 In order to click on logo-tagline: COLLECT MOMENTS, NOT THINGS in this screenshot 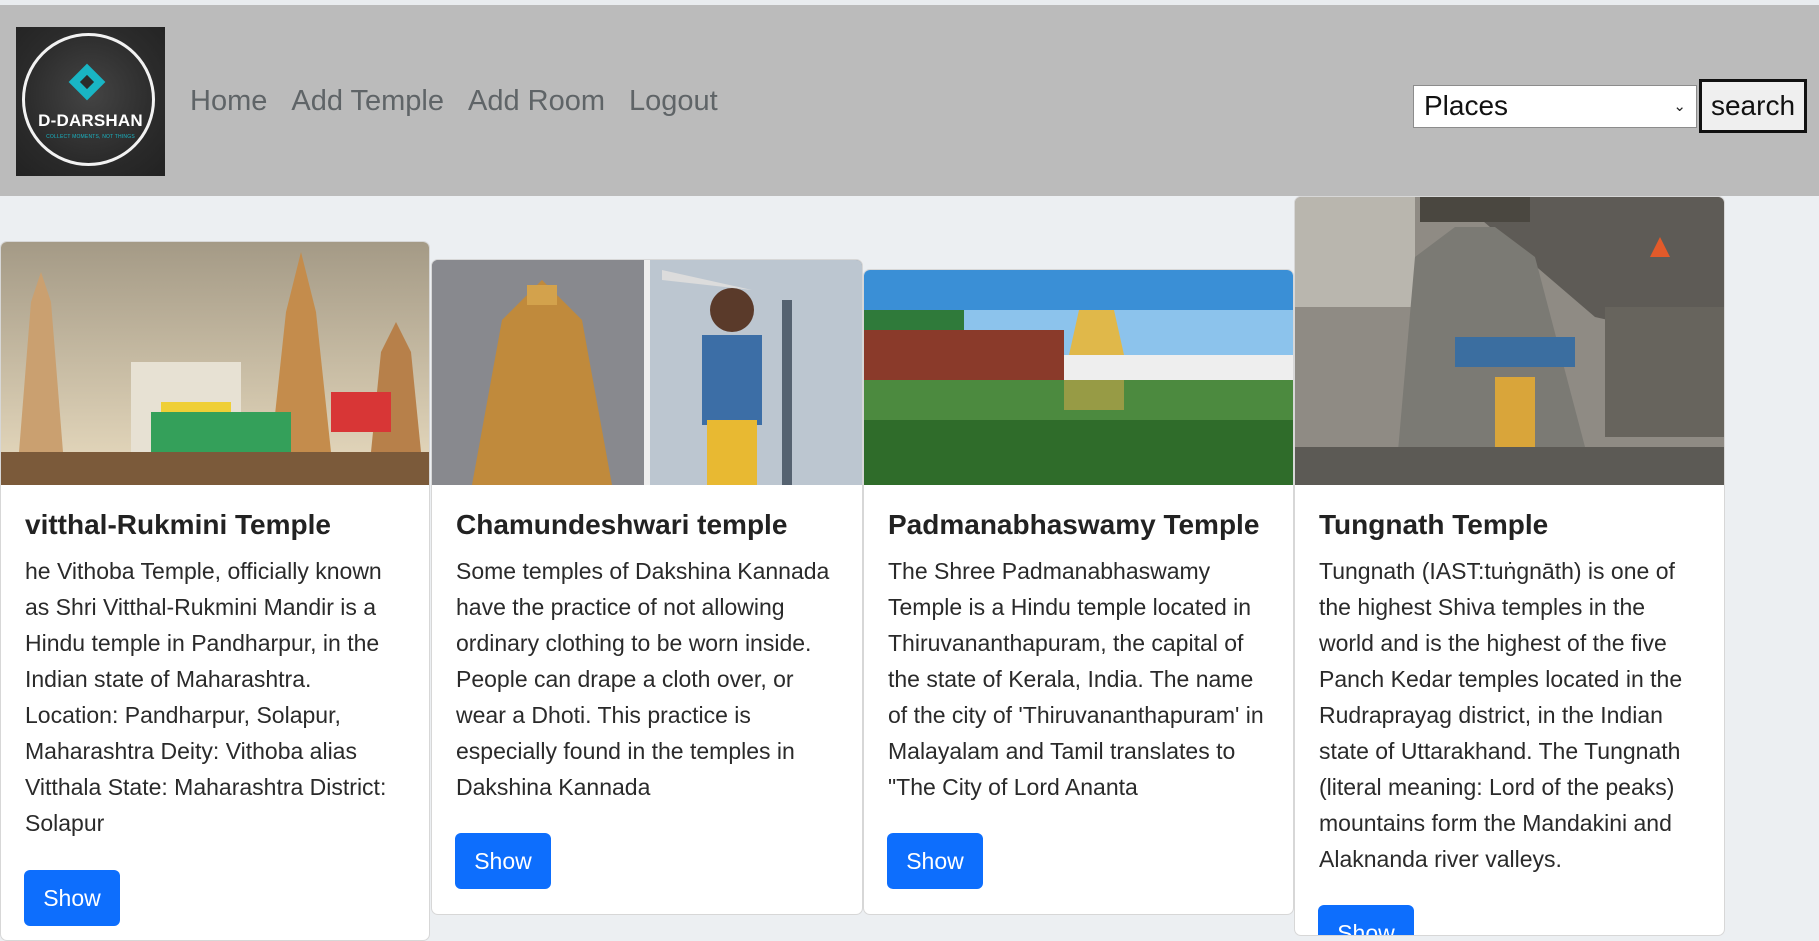, I will do `click(90, 137)`.